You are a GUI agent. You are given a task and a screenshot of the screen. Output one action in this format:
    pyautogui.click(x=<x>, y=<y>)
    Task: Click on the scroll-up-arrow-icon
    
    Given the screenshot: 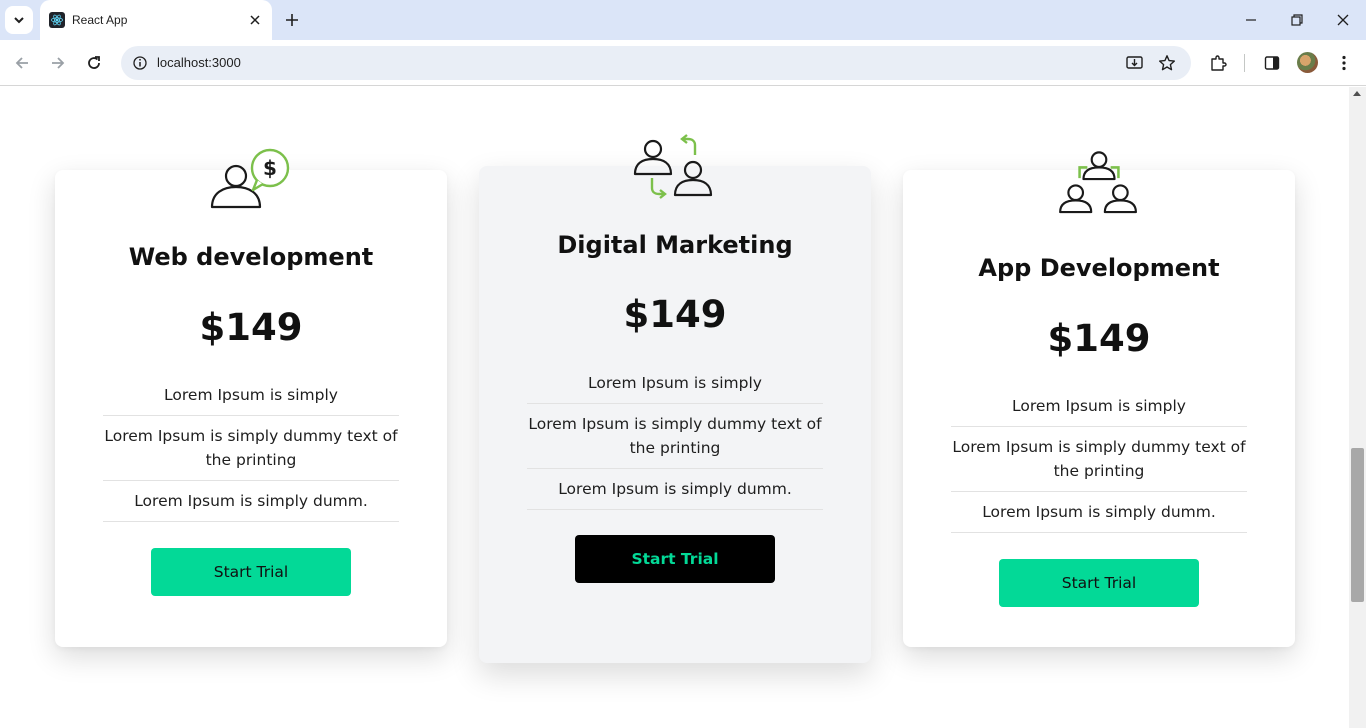 What is the action you would take?
    pyautogui.click(x=1357, y=93)
    